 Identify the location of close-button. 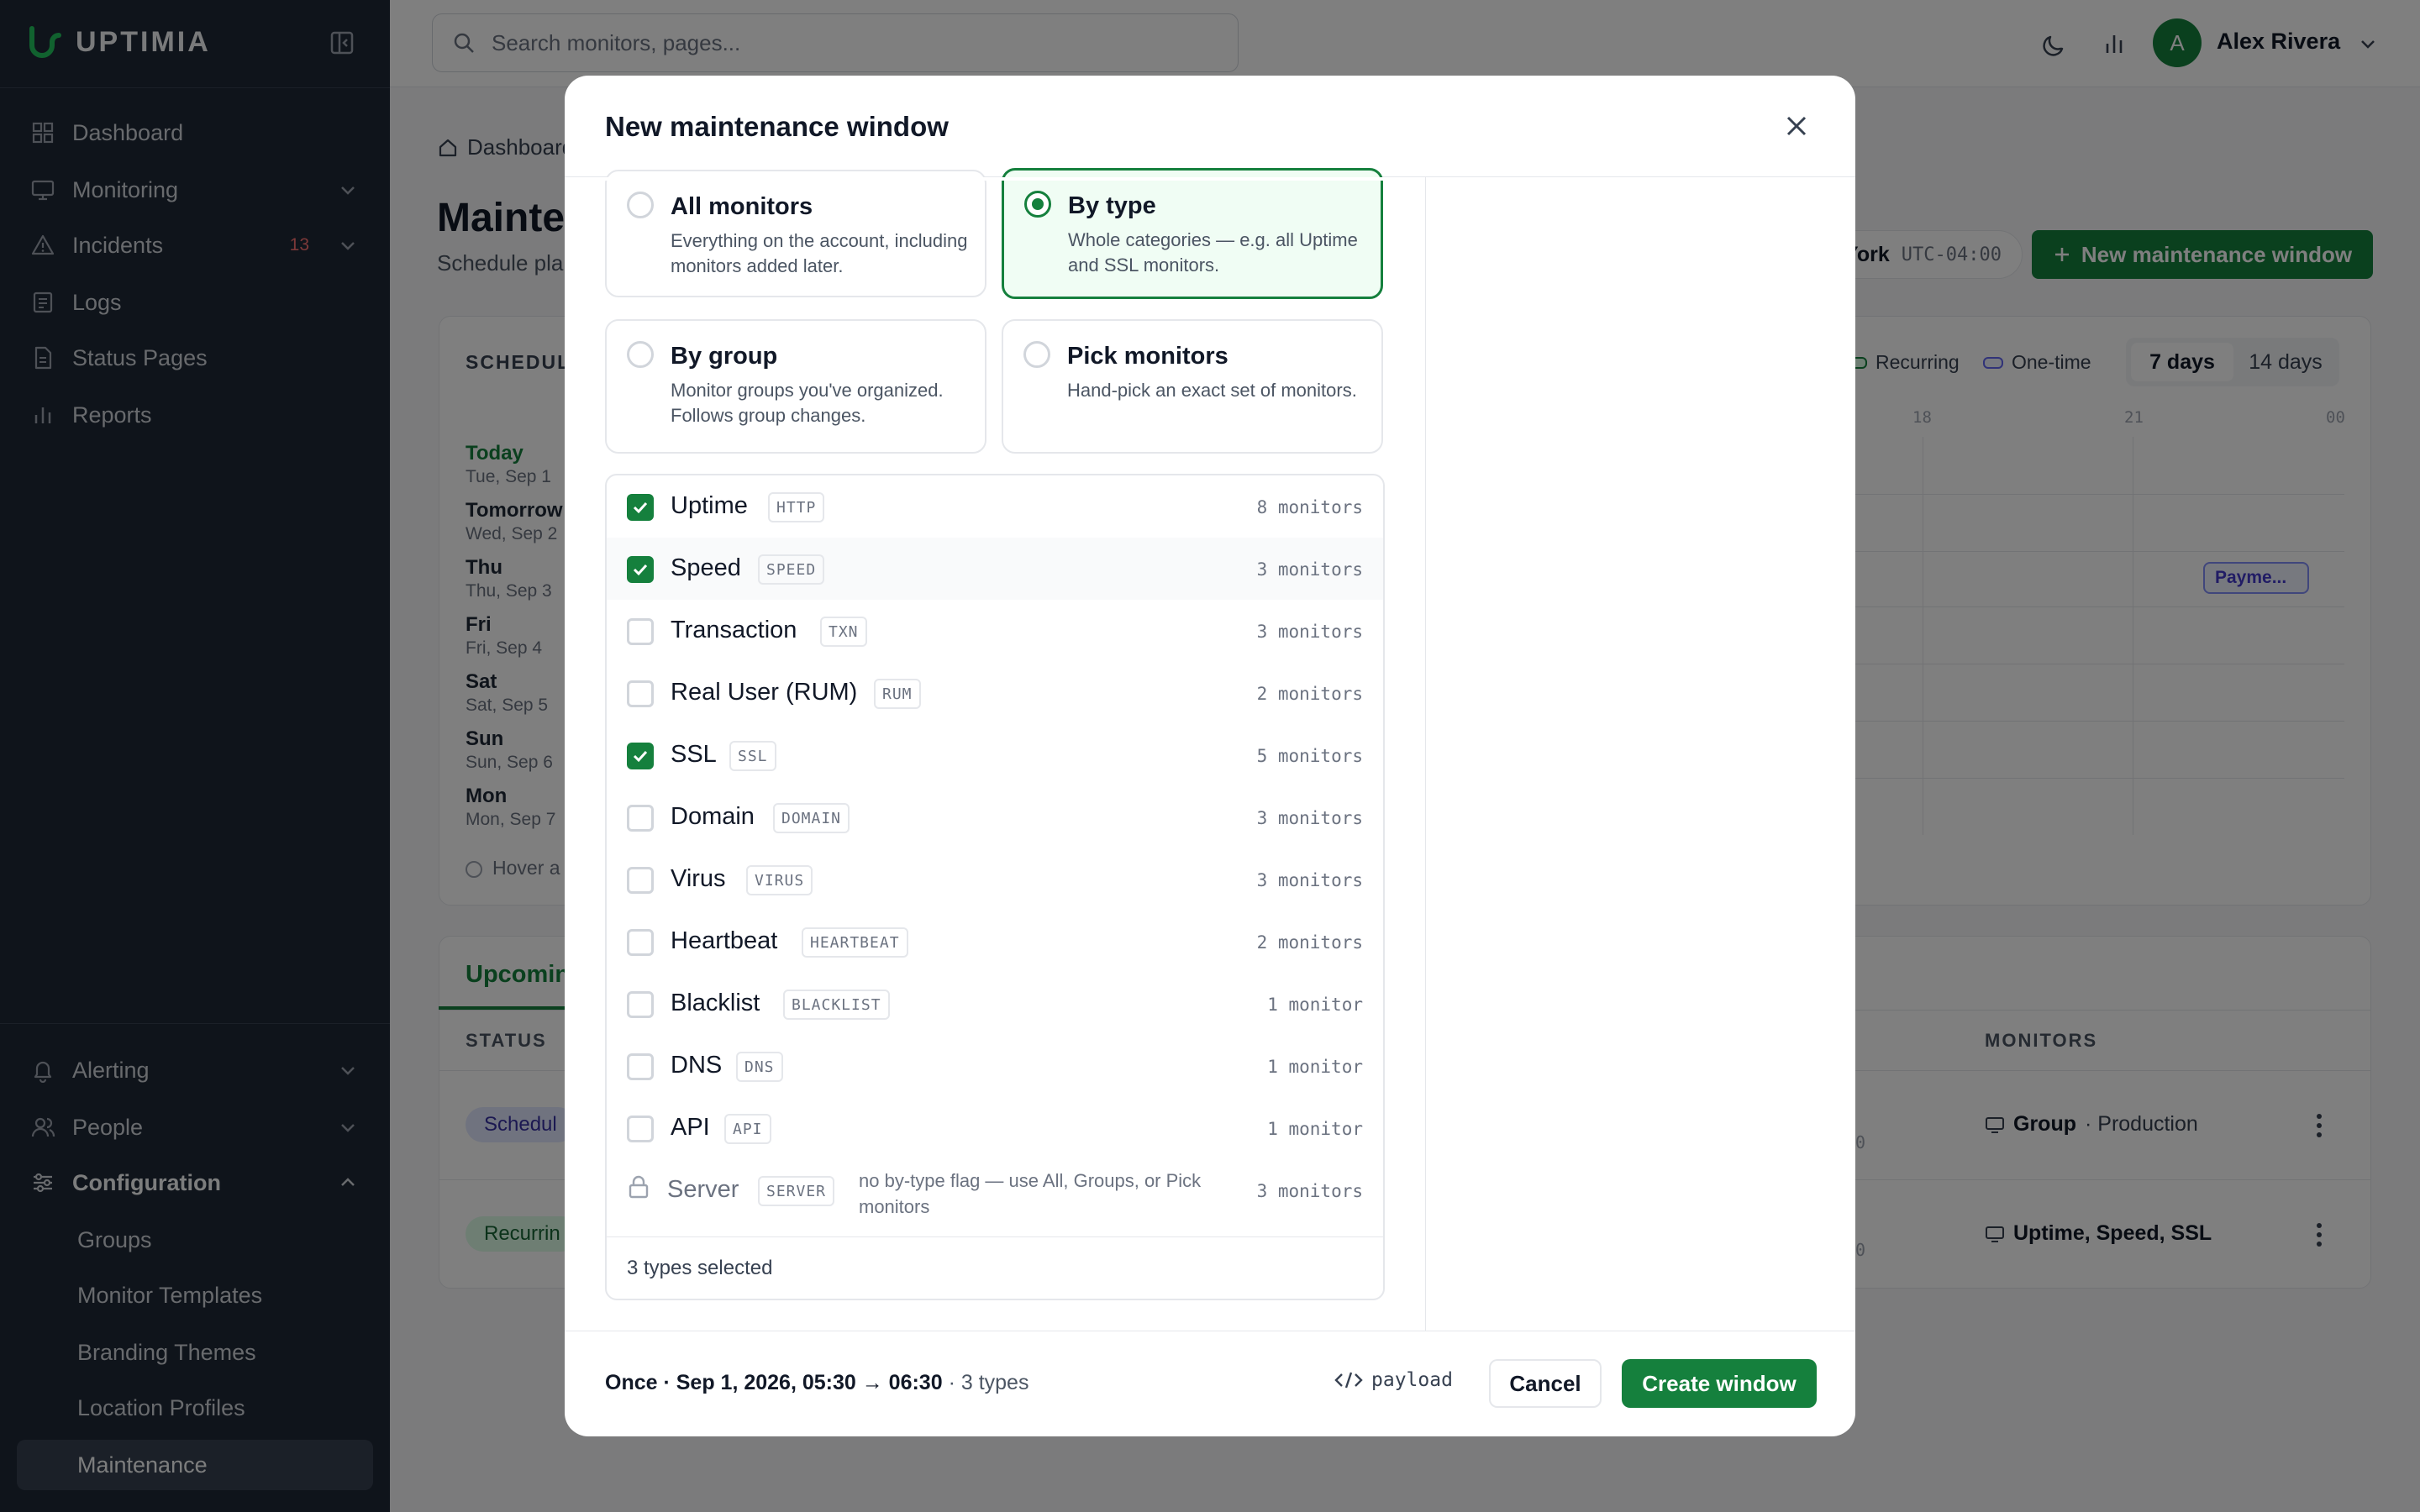
(1797, 126).